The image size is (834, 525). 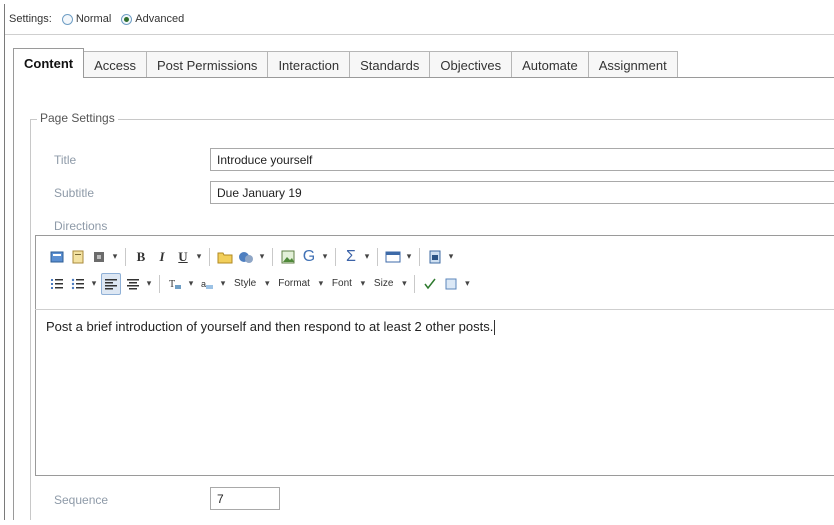 I want to click on google-icon: G, so click(x=309, y=257).